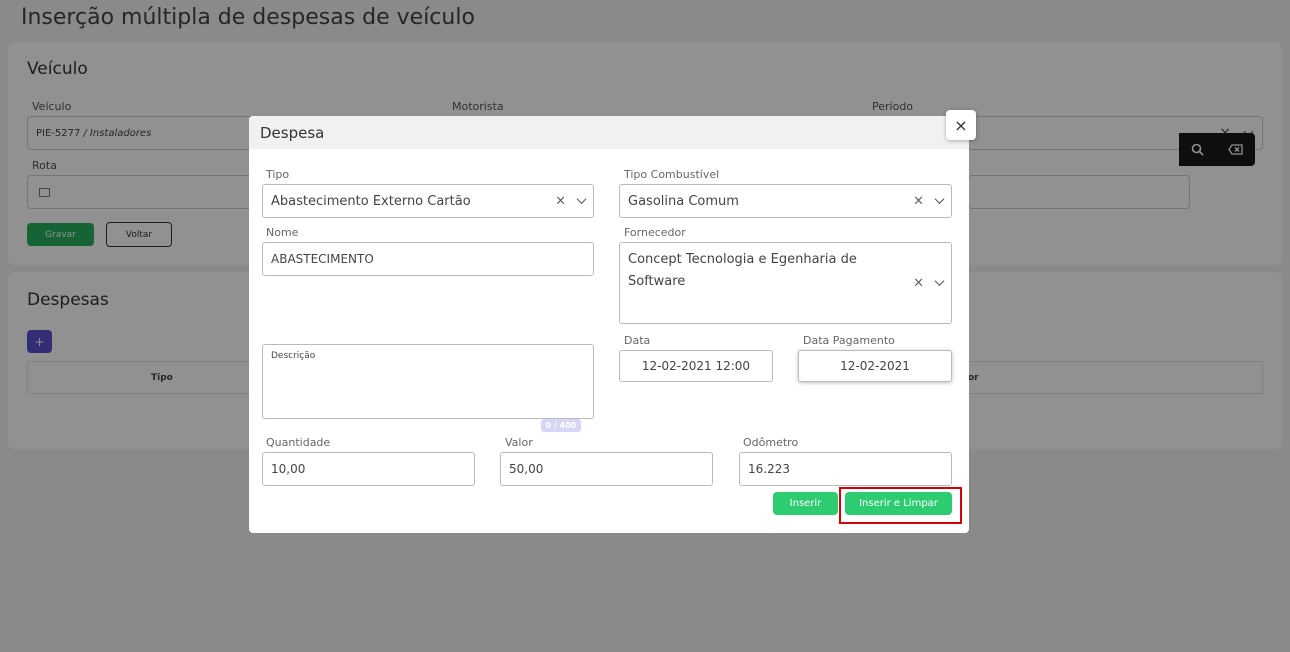 The width and height of the screenshot is (1290, 652). I want to click on close-icon: ×, so click(961, 125).